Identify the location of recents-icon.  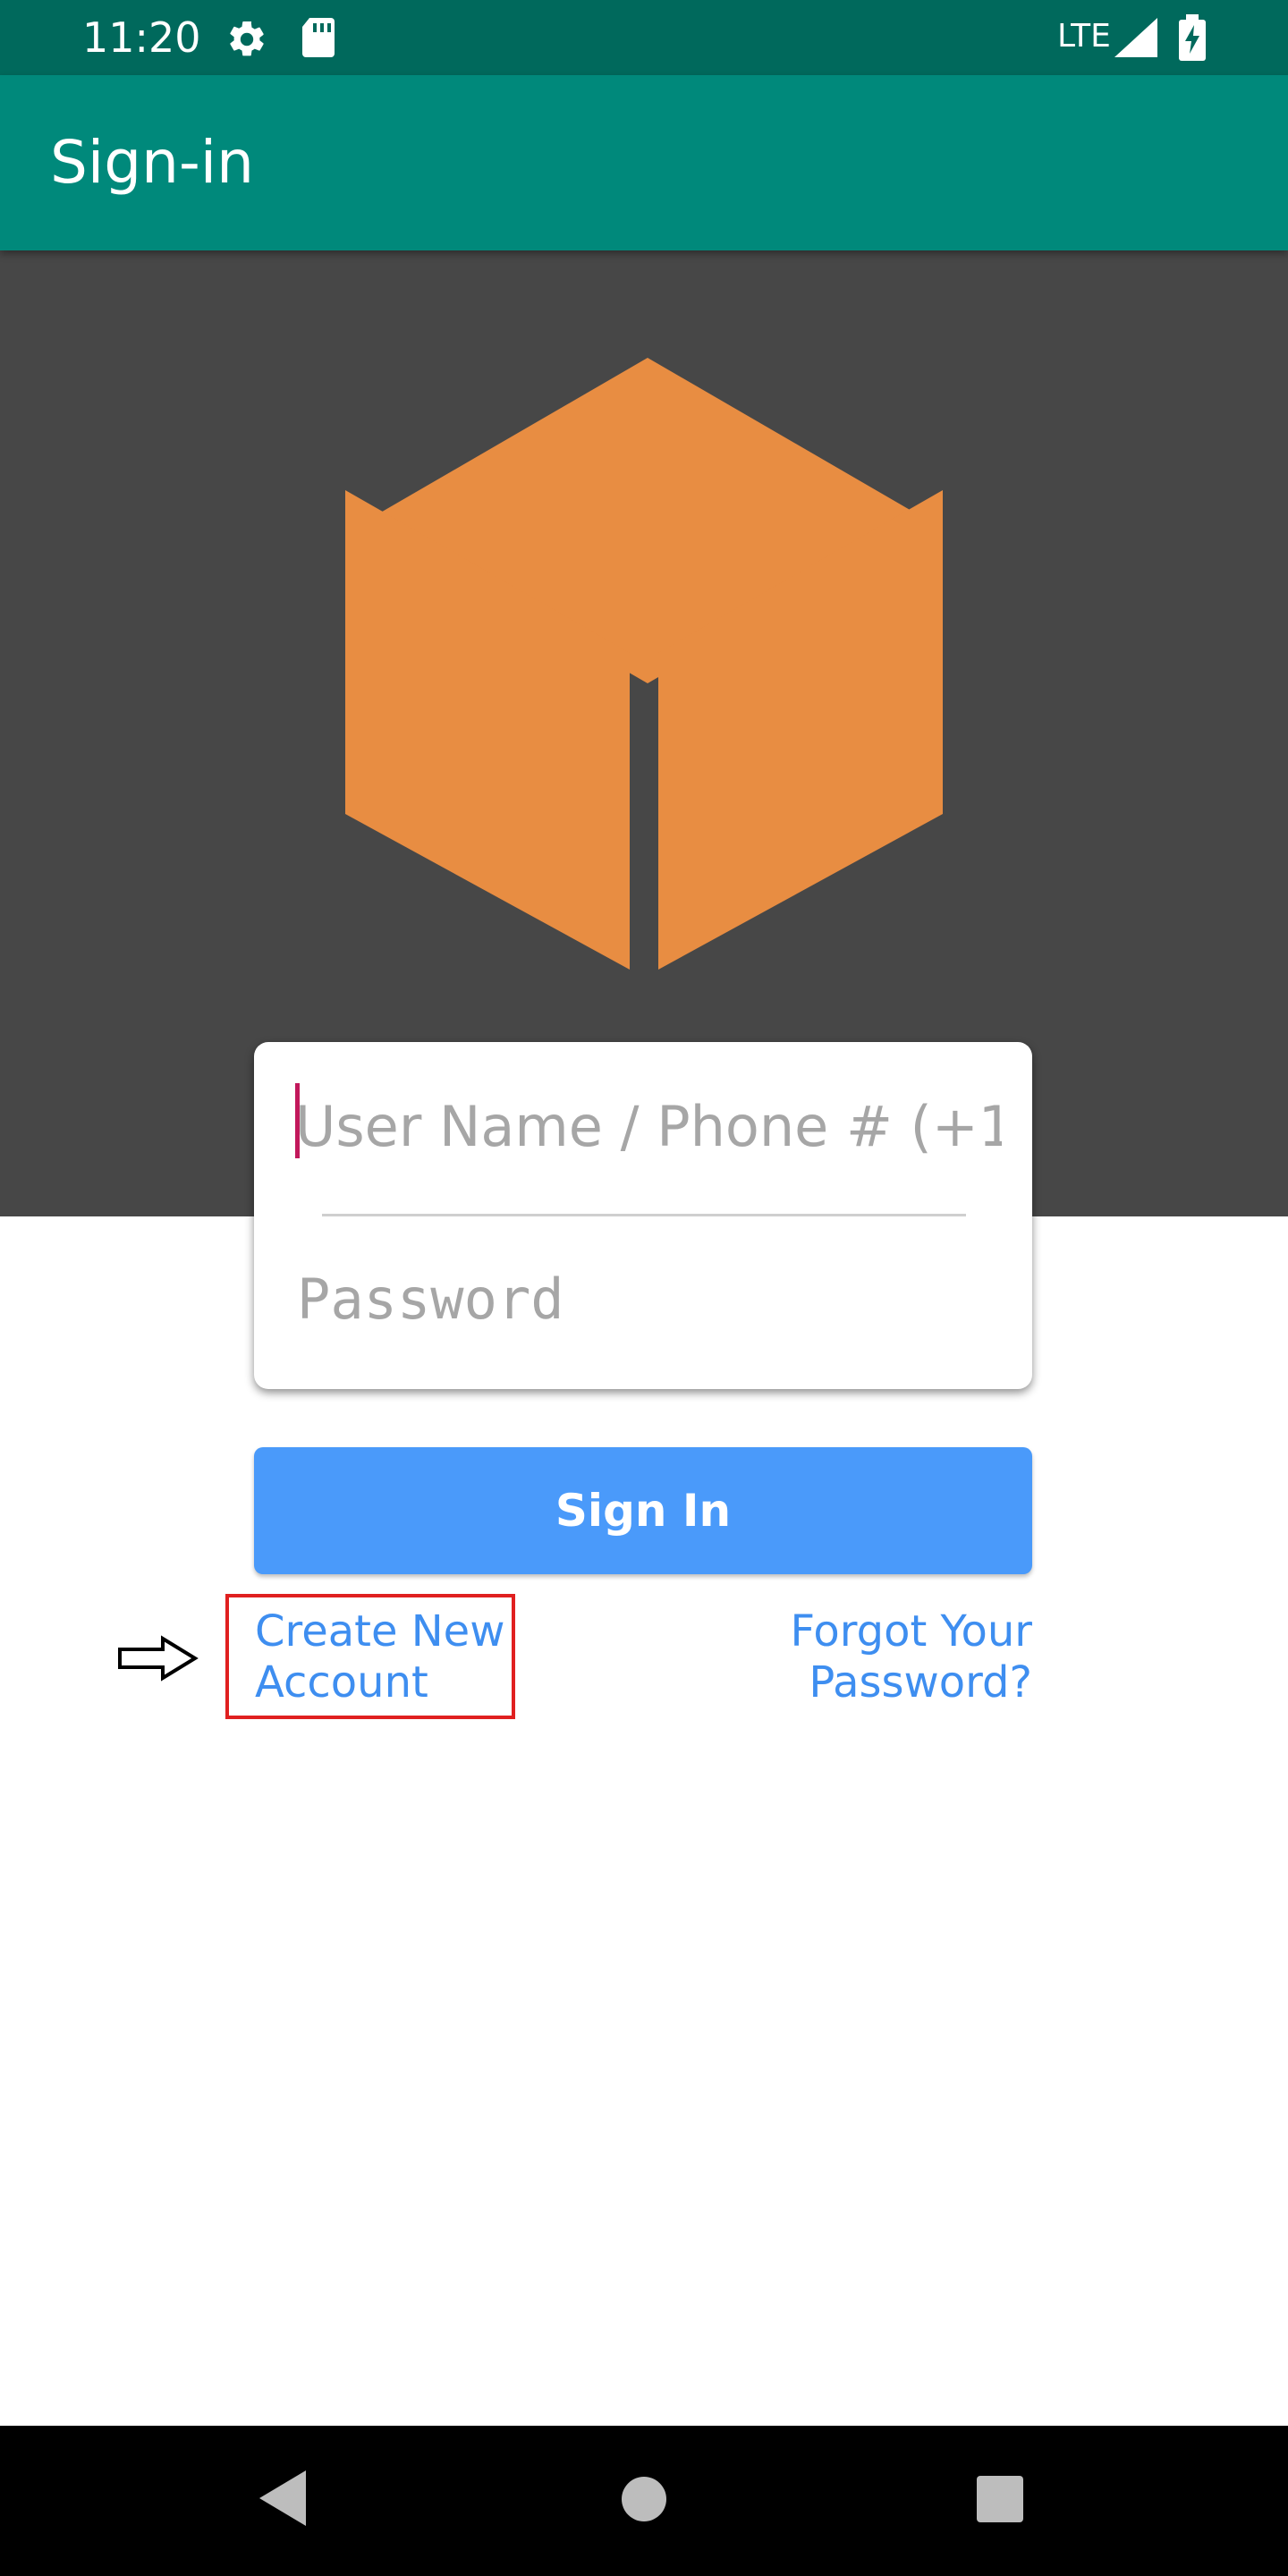
(1000, 2499).